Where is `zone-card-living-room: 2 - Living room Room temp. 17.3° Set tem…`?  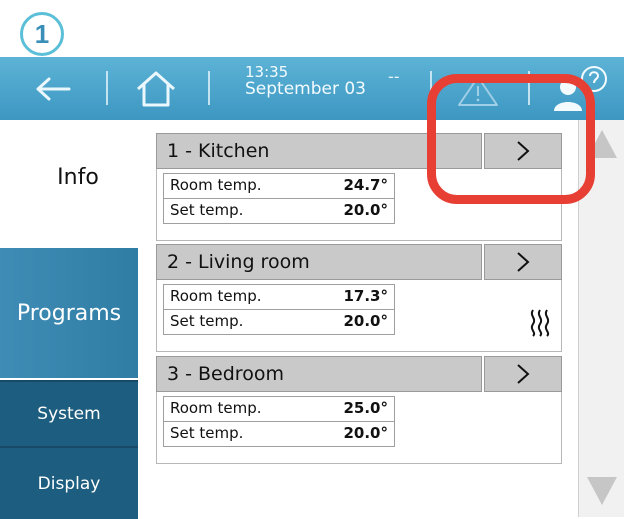 zone-card-living-room: 2 - Living room Room temp. 17.3° Set tem… is located at coordinates (359, 299).